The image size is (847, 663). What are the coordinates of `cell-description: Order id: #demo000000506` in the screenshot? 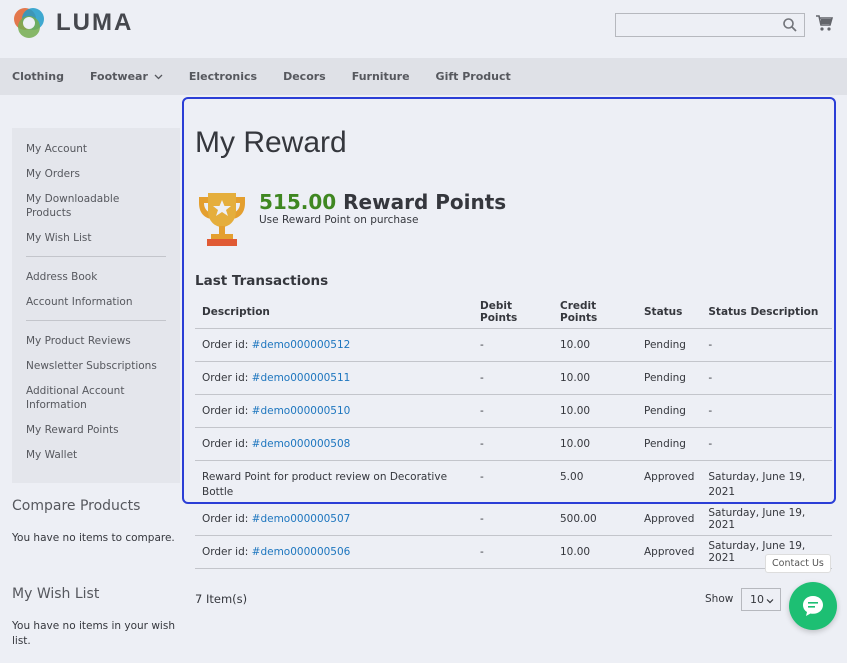 It's located at (334, 552).